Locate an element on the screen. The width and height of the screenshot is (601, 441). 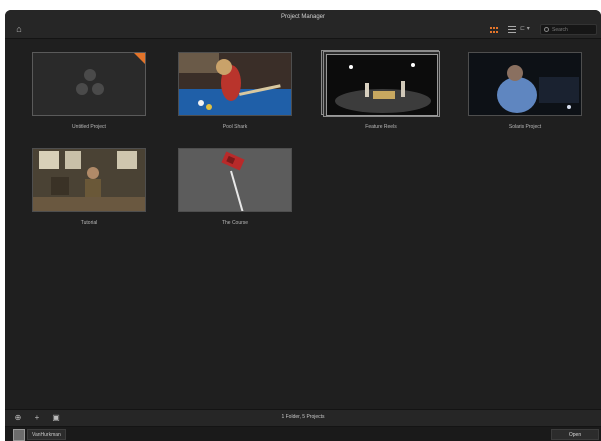
resolve-logo-icon is located at coordinates (90, 82).